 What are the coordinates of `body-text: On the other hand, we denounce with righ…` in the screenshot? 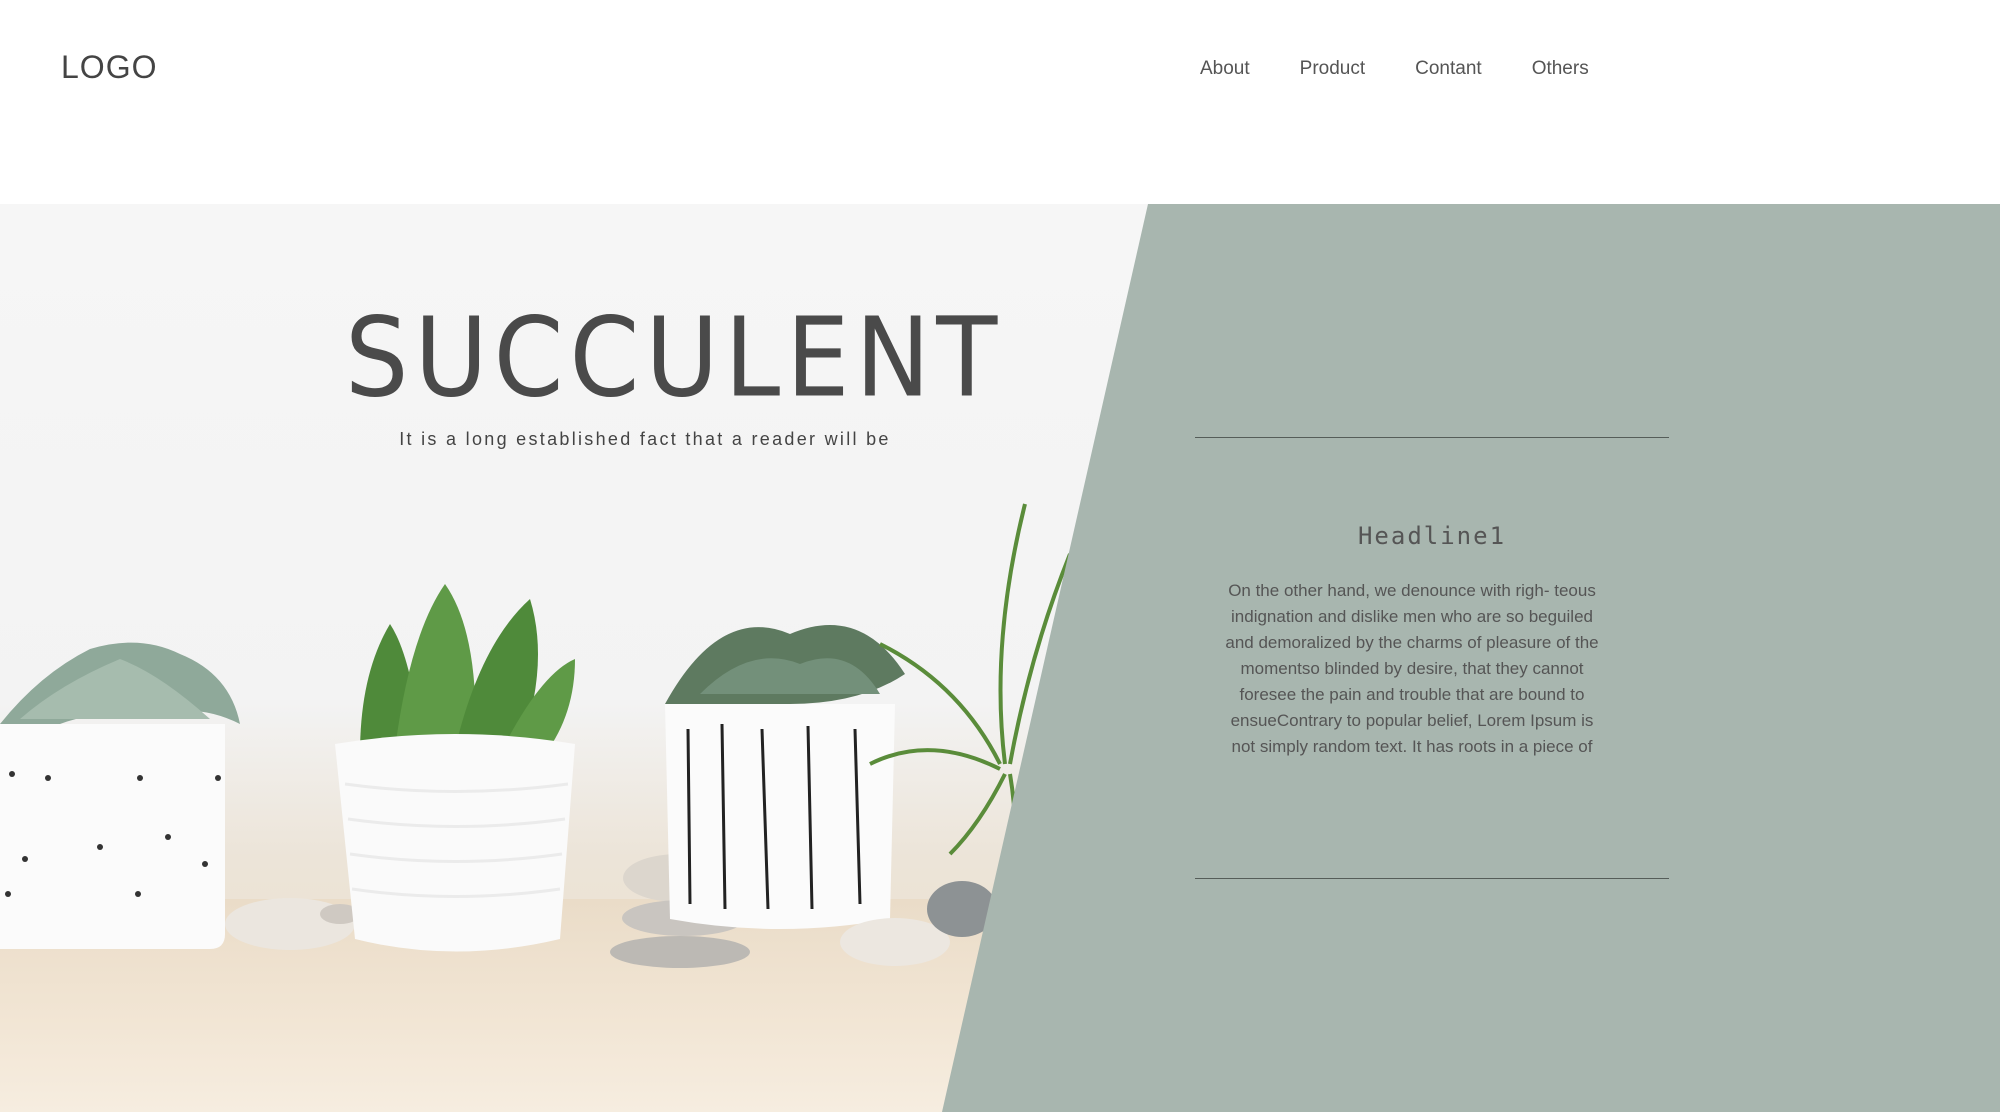 It's located at (1412, 668).